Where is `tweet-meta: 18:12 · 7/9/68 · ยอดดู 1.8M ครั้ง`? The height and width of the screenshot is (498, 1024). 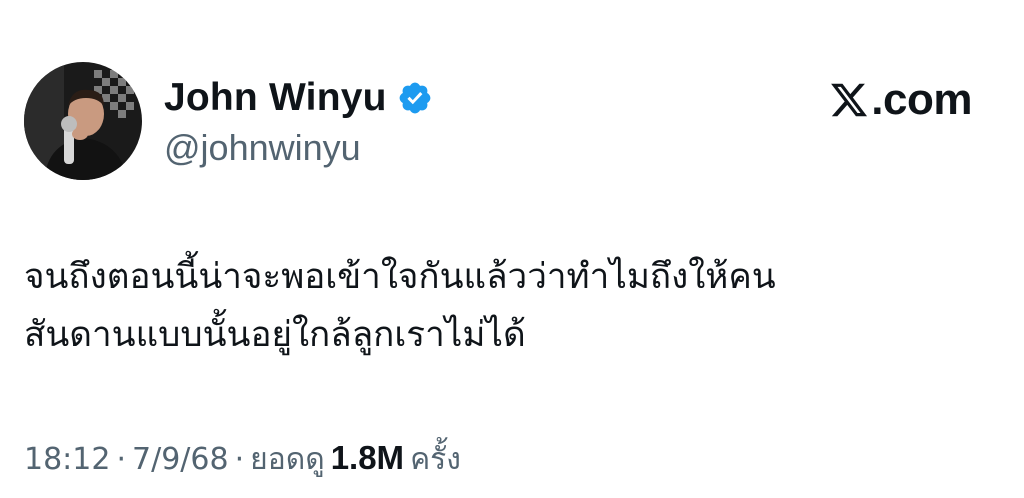
tweet-meta: 18:12 · 7/9/68 · ยอดดู 1.8M ครั้ง is located at coordinates (242, 459).